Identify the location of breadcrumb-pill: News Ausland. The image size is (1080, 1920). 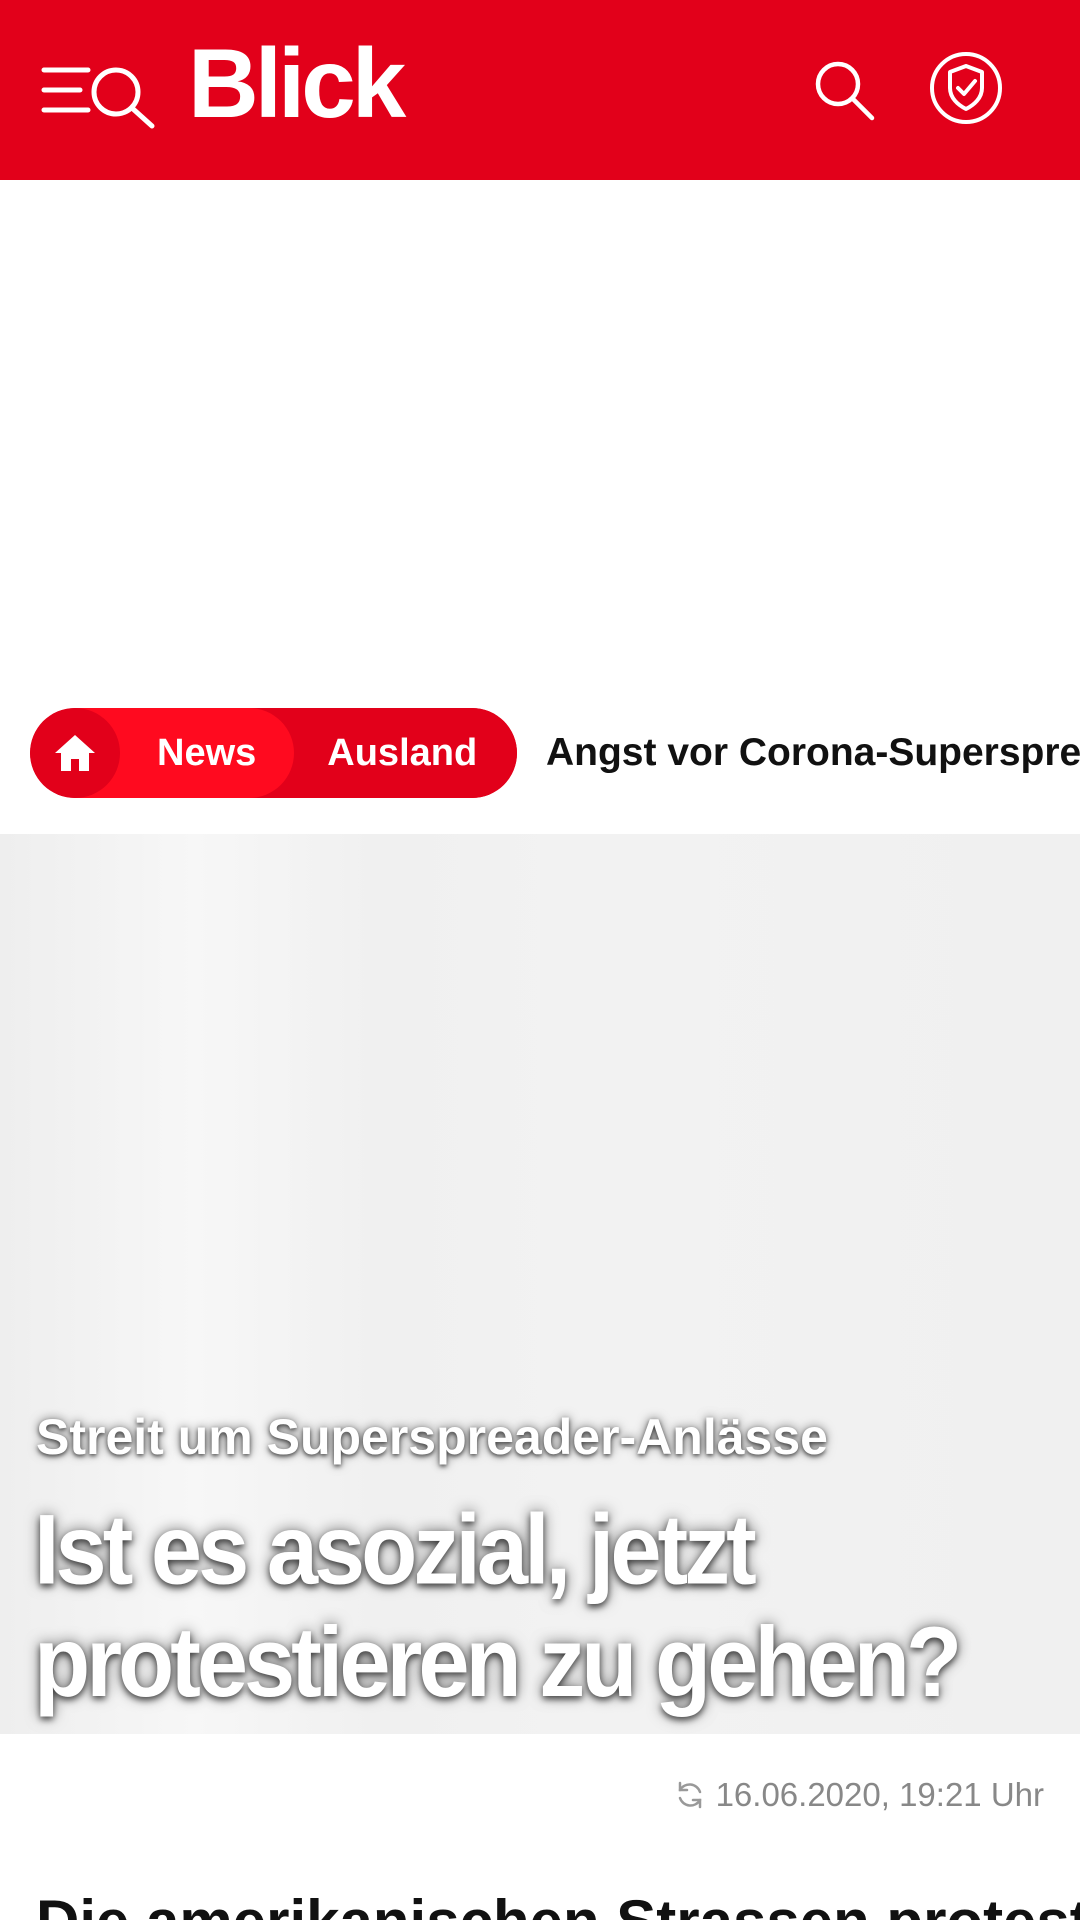
(274, 753).